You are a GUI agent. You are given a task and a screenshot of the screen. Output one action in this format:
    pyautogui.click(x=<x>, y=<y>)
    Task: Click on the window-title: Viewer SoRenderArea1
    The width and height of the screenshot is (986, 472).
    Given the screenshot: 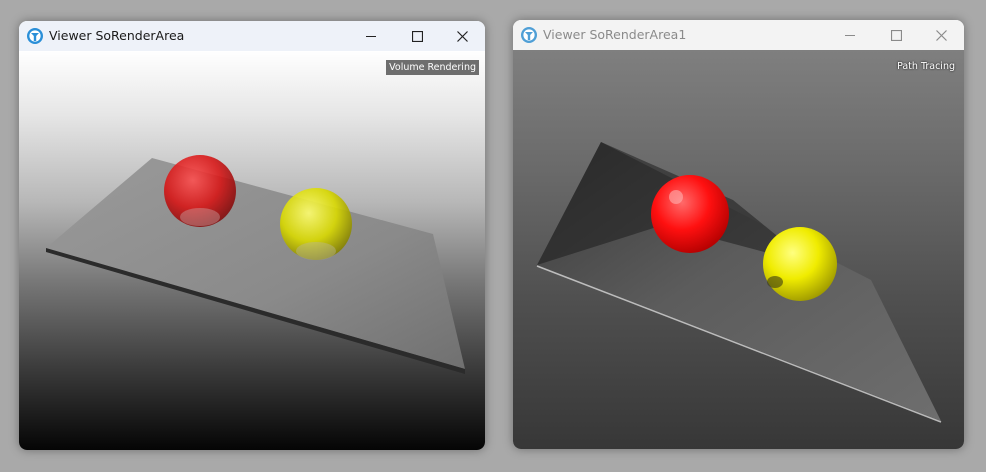 What is the action you would take?
    pyautogui.click(x=615, y=34)
    